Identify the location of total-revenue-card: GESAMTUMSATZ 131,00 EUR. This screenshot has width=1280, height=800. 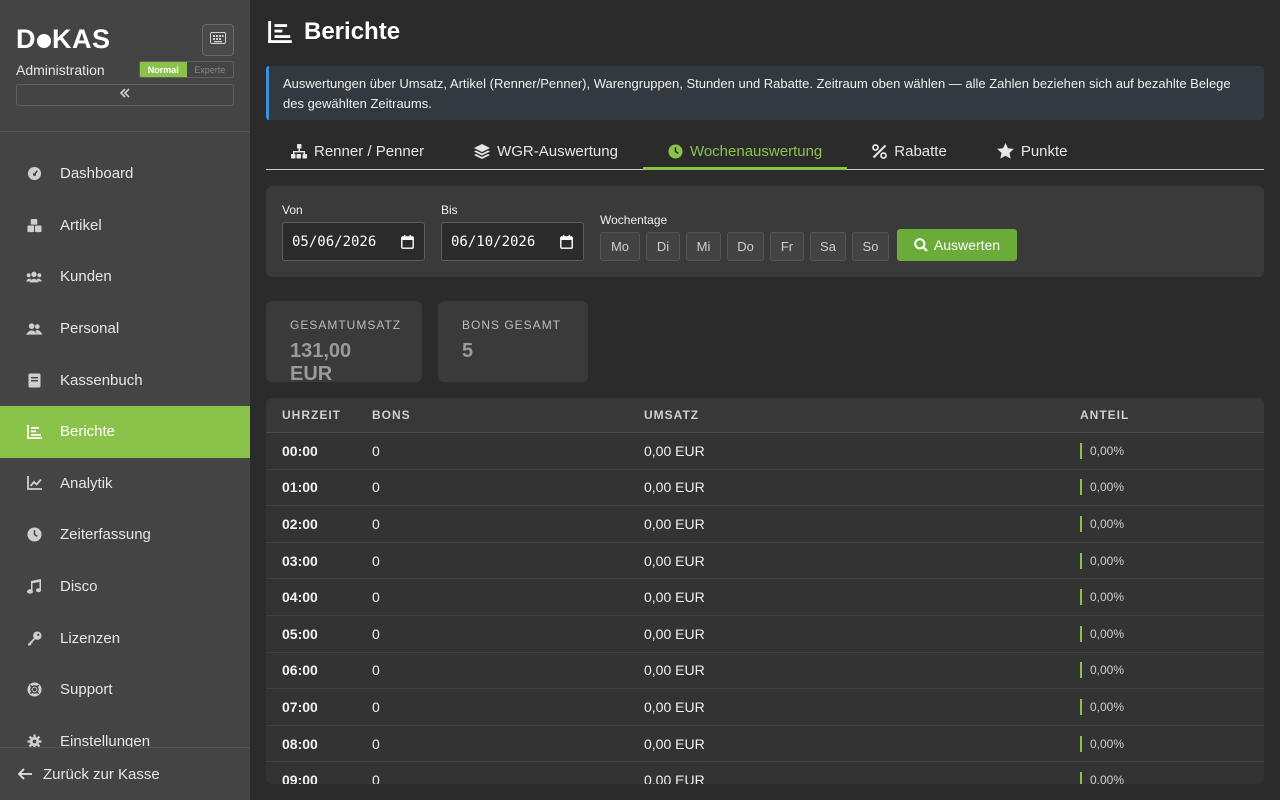
(344, 343).